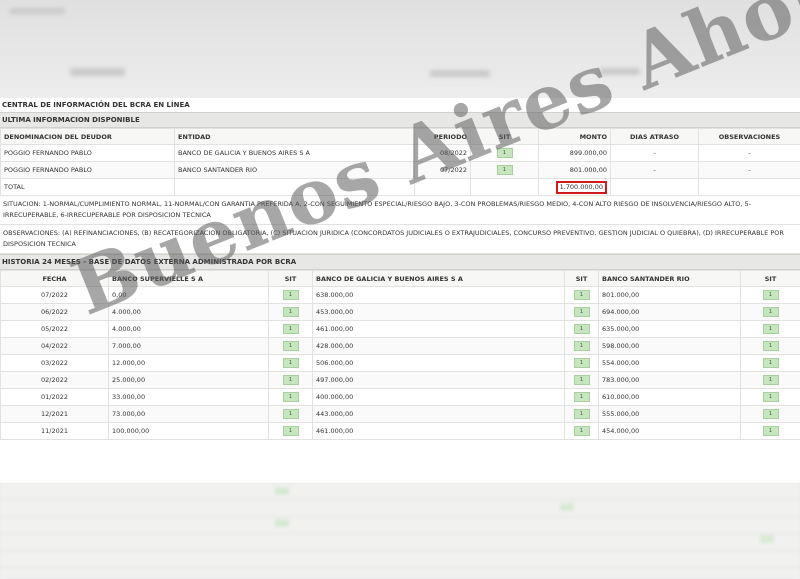 Image resolution: width=800 pixels, height=579 pixels. Describe the element at coordinates (438, 397) in the screenshot. I see `b2-cell: 400.000,00` at that location.